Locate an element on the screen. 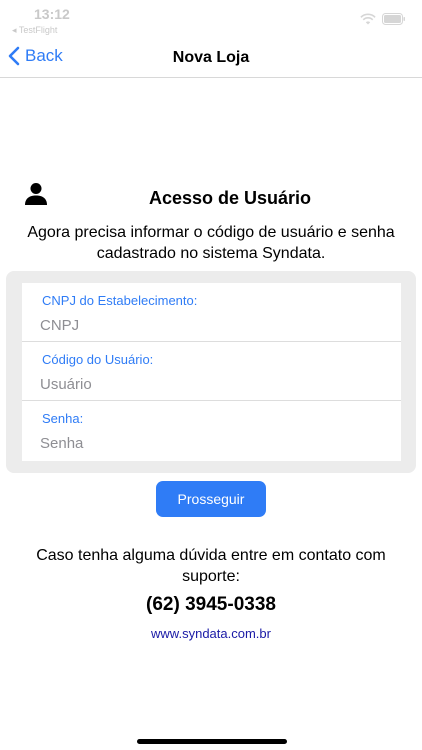  proceed-button: Prosseguir is located at coordinates (211, 499).